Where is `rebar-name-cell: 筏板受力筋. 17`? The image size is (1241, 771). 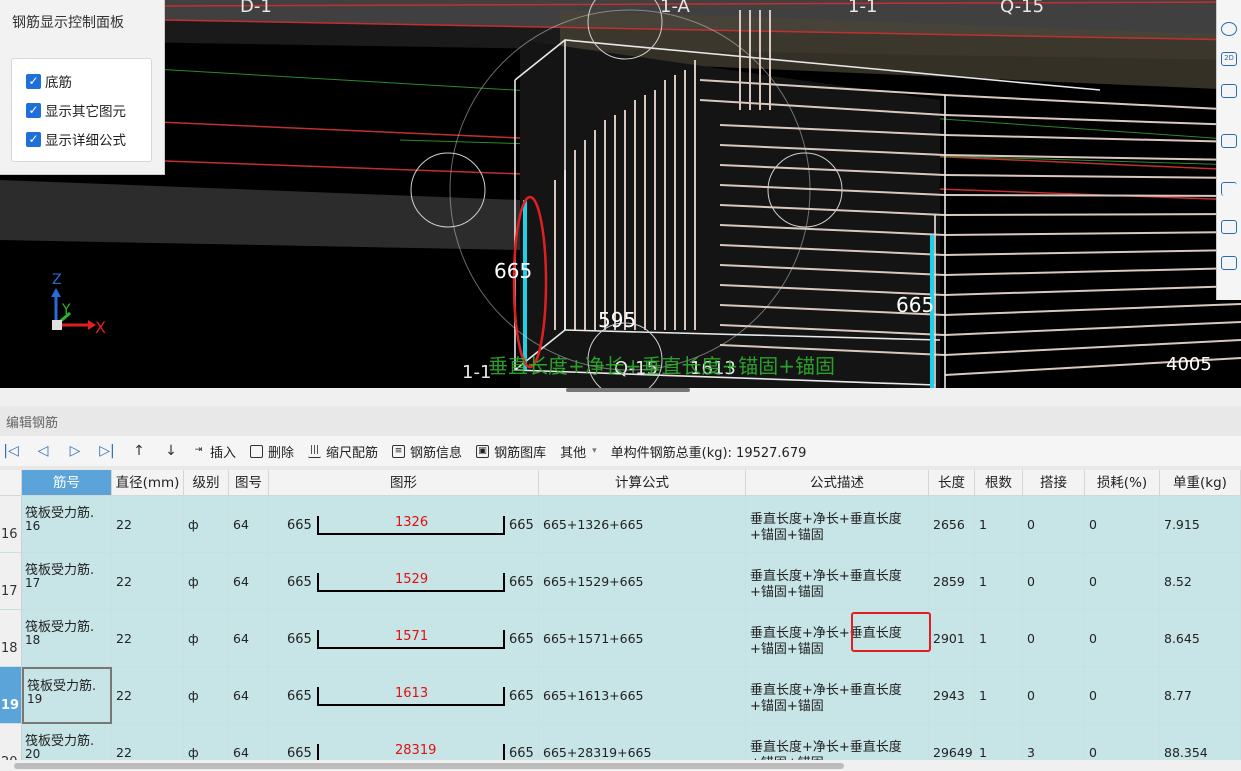
rebar-name-cell: 筏板受力筋. 17 is located at coordinates (67, 581).